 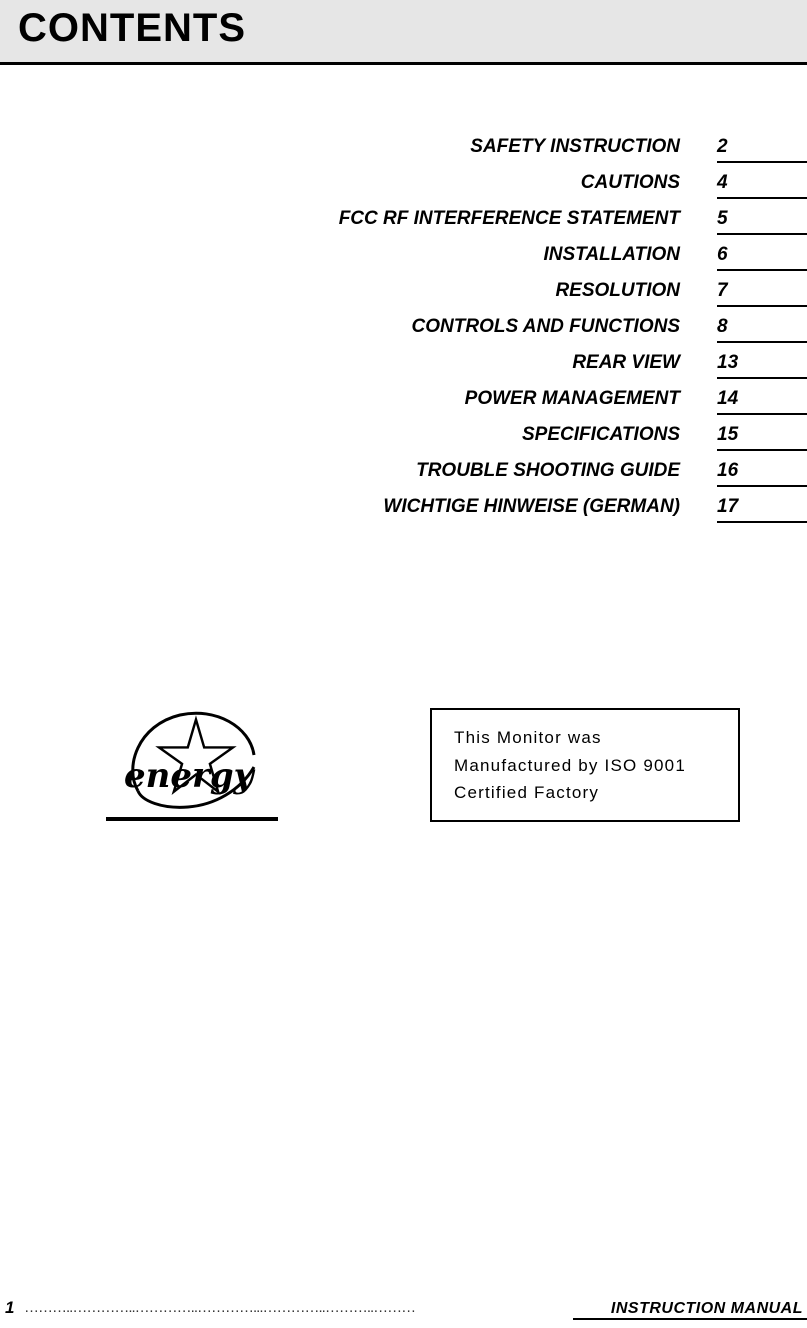 I want to click on footer-label: INSTRUCTION MANUAL, so click(x=706, y=1308).